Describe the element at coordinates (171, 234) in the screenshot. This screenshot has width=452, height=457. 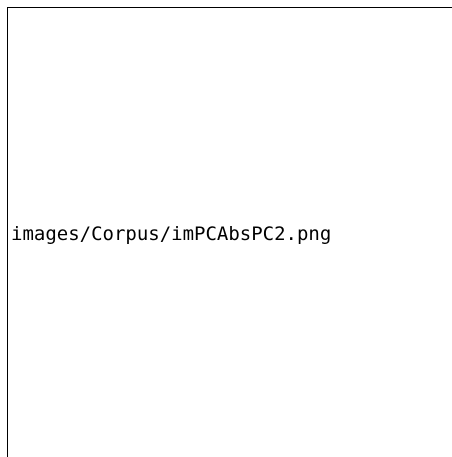
I see `image-alt-text: images/Corpus/imPCAbsPC2.png` at that location.